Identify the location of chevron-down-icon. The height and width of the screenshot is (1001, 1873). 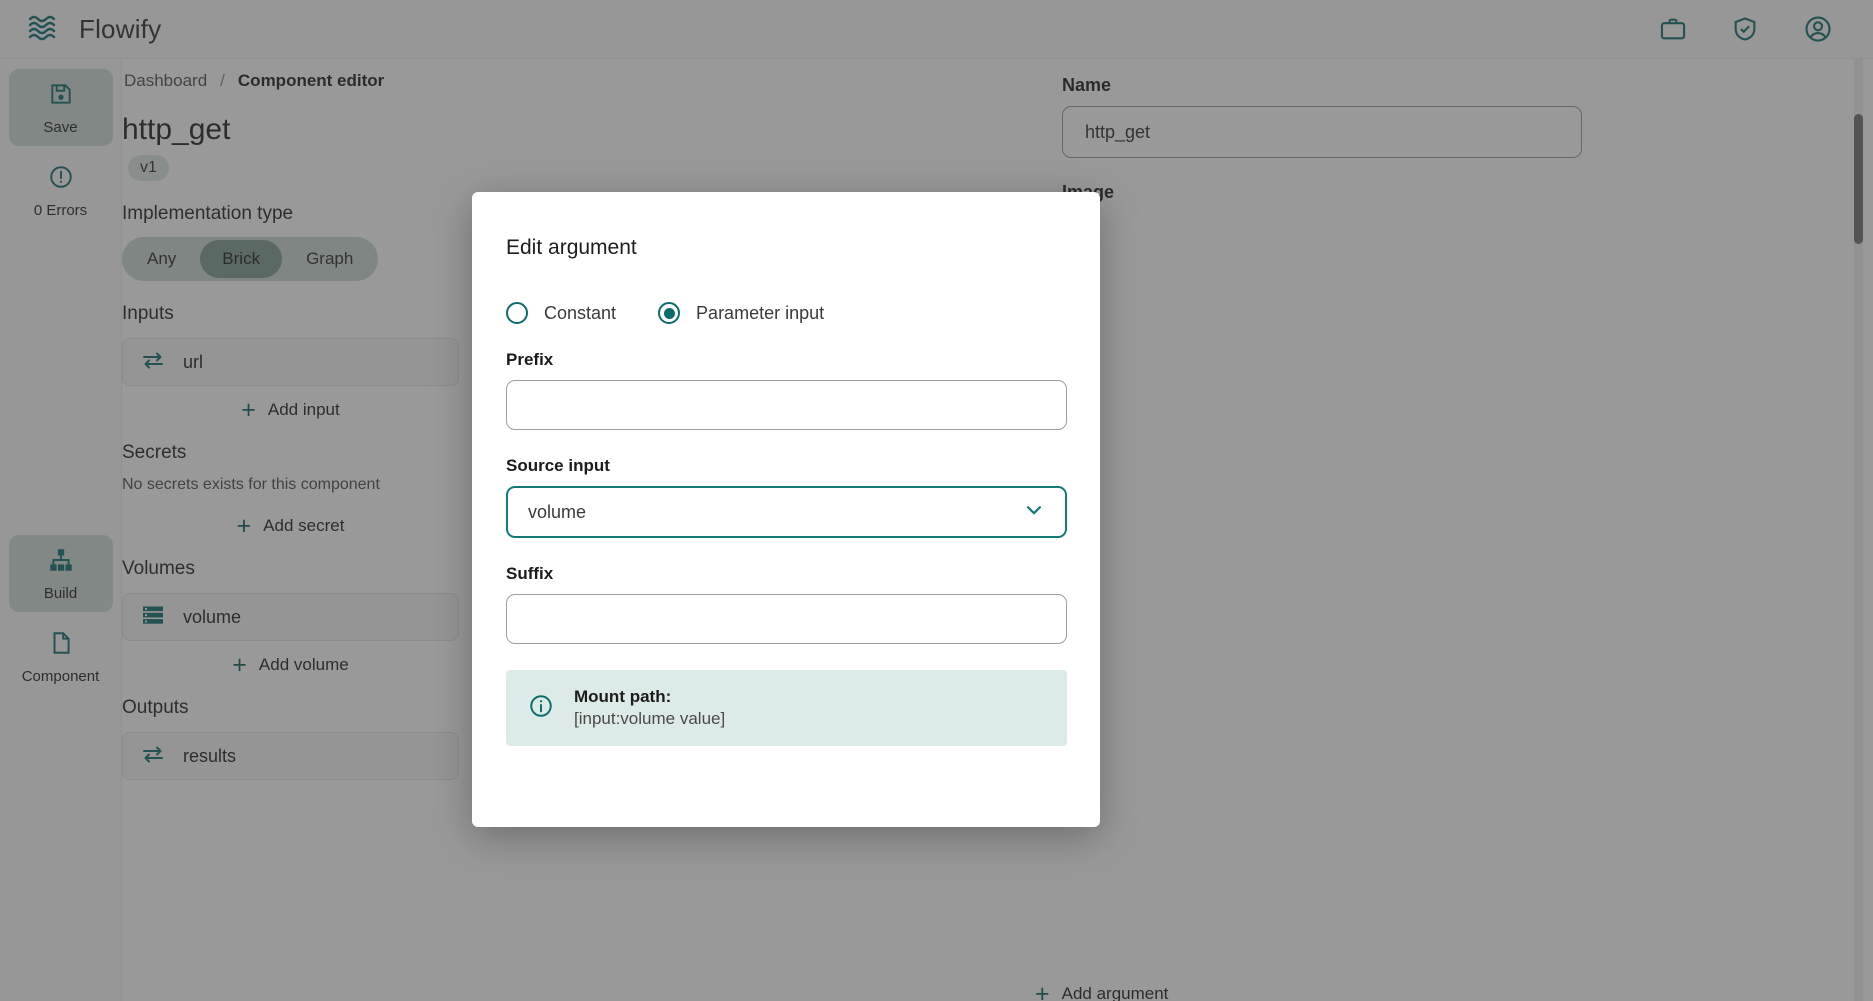
(1034, 512).